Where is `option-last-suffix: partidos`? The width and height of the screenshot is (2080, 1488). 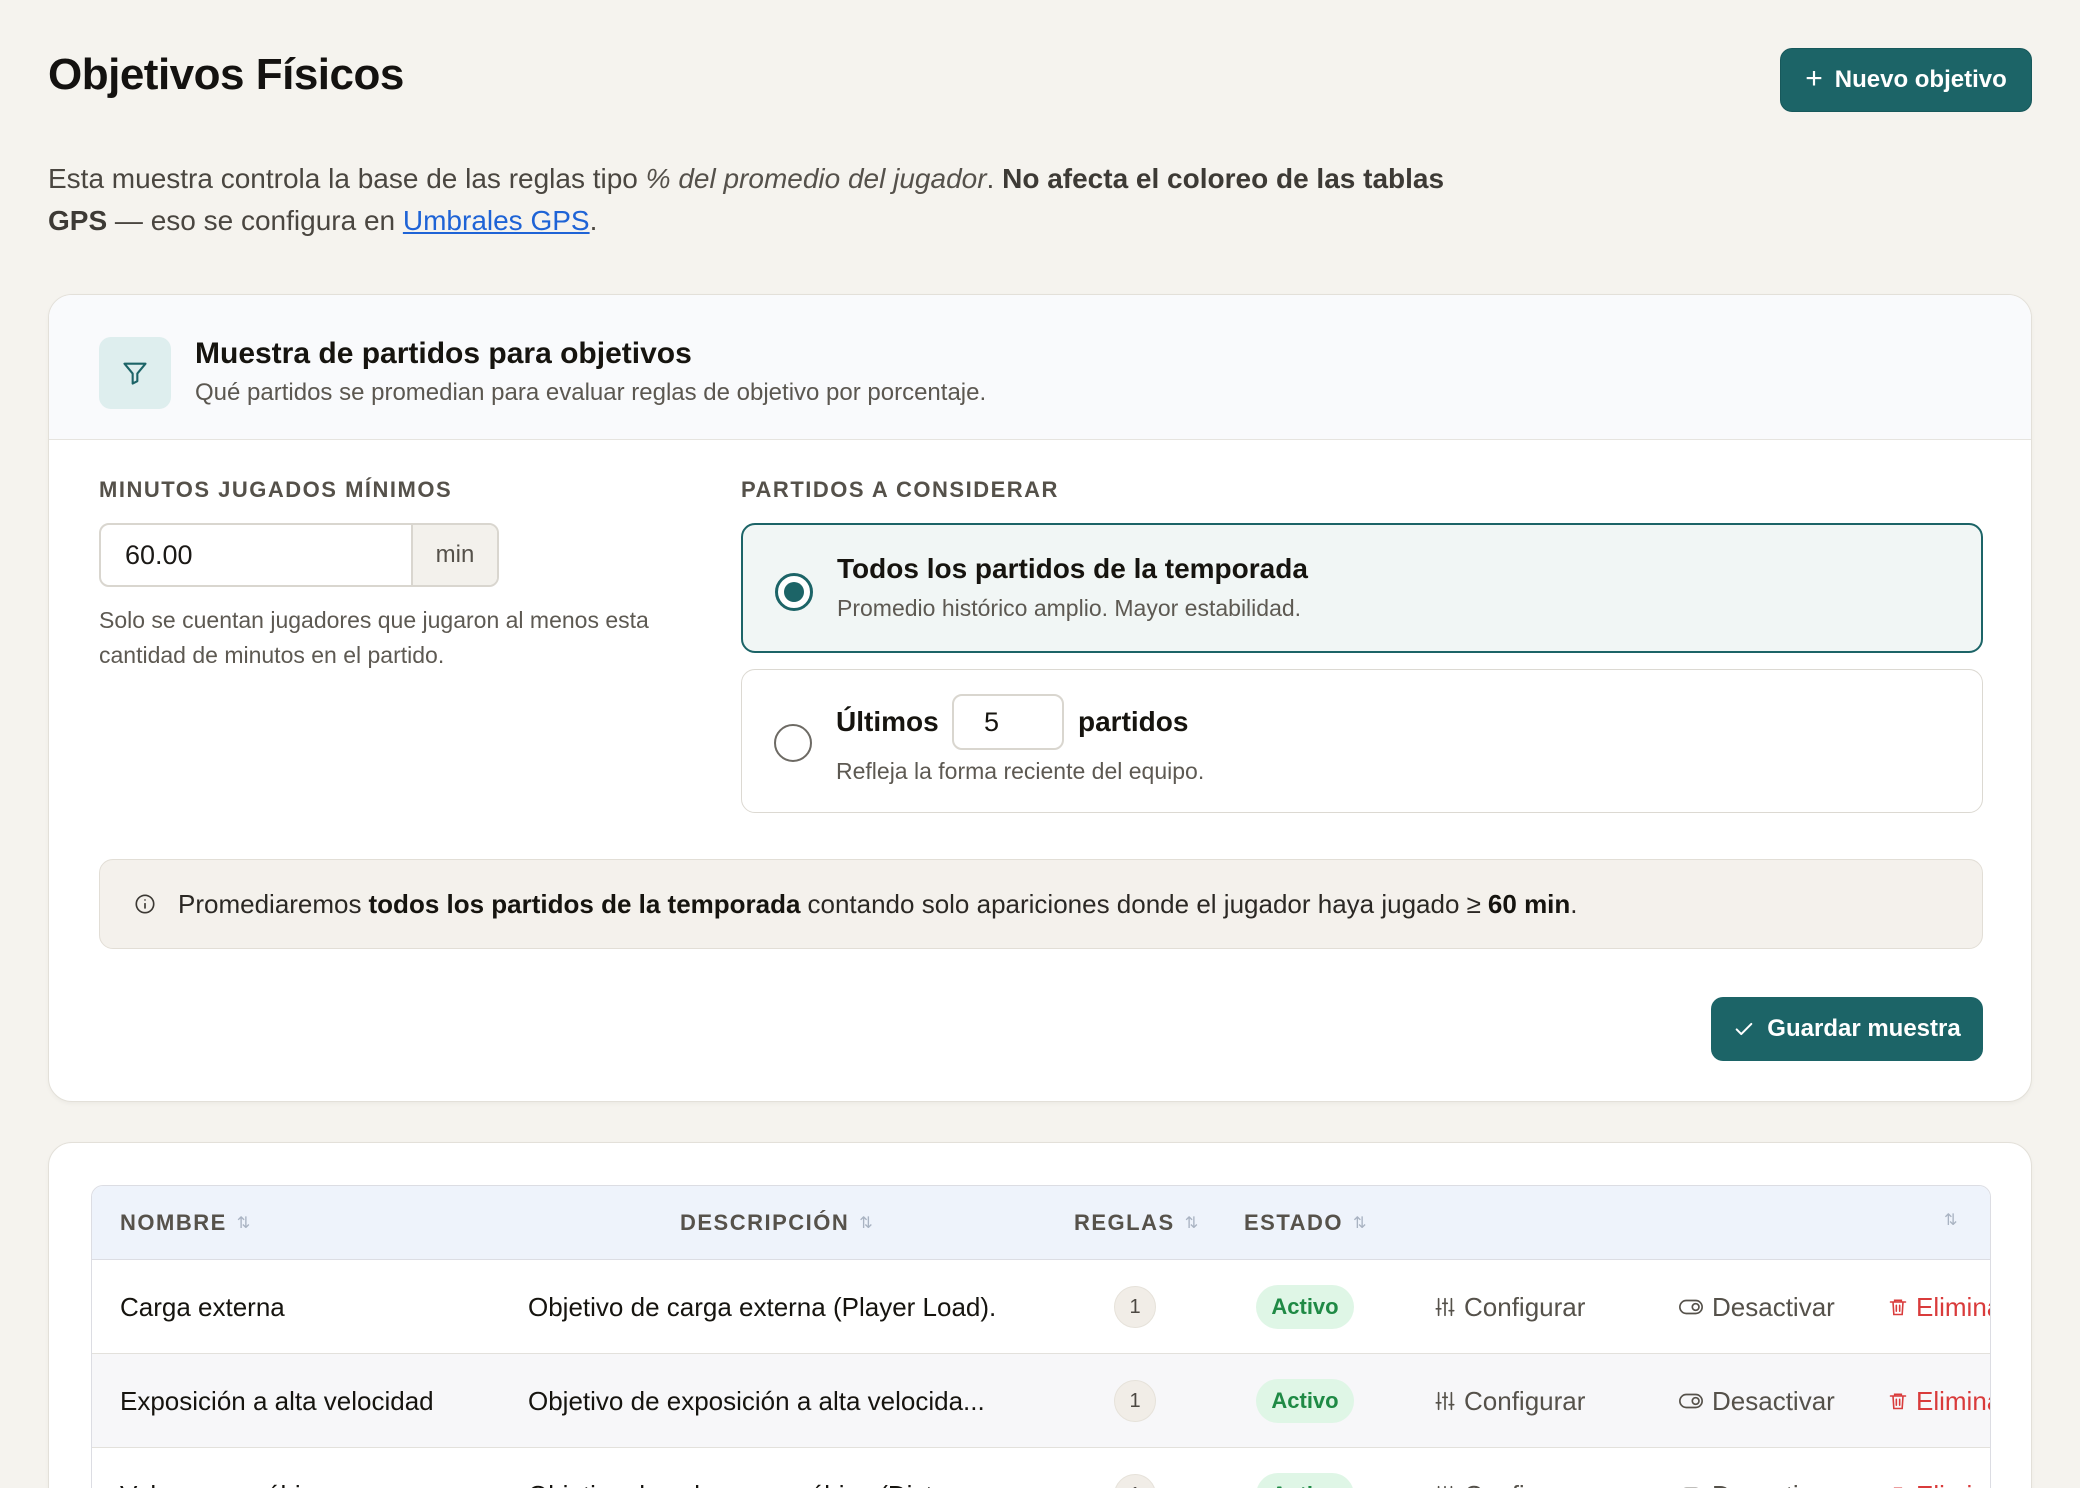
option-last-suffix: partidos is located at coordinates (1133, 721).